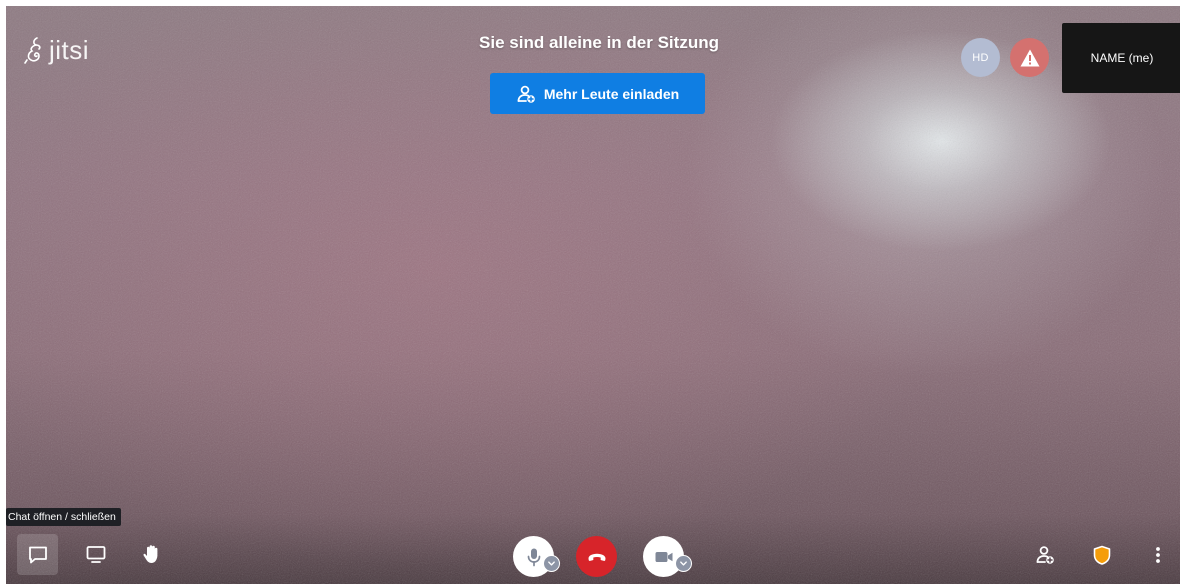 The height and width of the screenshot is (586, 1180). I want to click on participant-avatar: HD, so click(980, 57).